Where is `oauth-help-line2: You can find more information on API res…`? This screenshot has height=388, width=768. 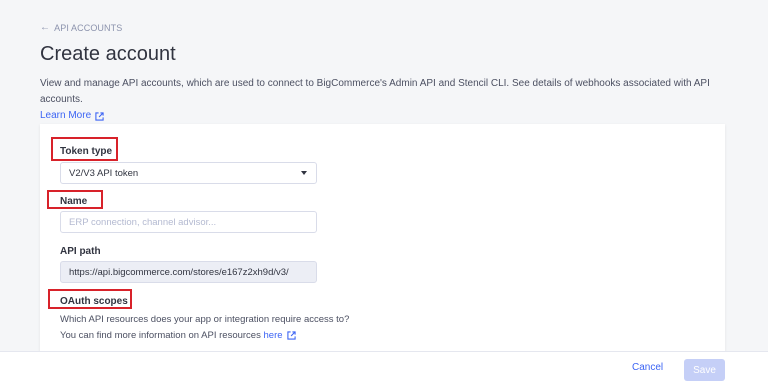
oauth-help-line2: You can find more information on API res… is located at coordinates (178, 335).